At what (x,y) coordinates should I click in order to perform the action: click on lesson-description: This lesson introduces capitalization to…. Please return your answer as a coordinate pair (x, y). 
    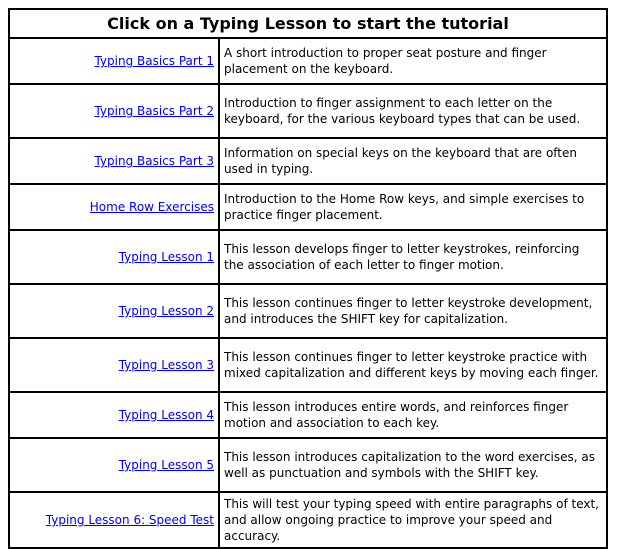
    Looking at the image, I should click on (413, 465).